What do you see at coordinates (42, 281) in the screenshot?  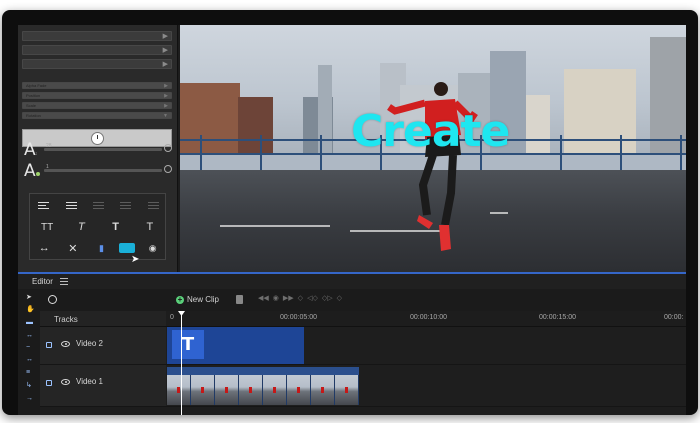 I see `tab-editor: Editor` at bounding box center [42, 281].